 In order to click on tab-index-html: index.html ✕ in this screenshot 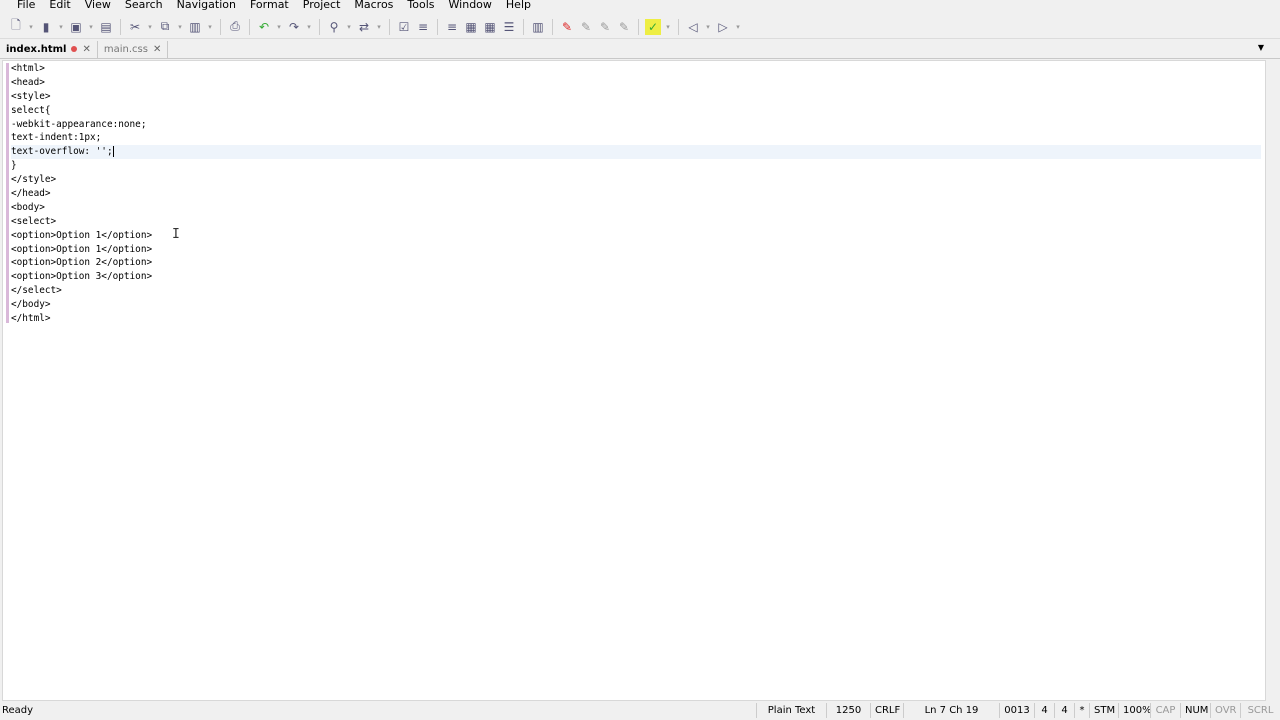, I will do `click(49, 49)`.